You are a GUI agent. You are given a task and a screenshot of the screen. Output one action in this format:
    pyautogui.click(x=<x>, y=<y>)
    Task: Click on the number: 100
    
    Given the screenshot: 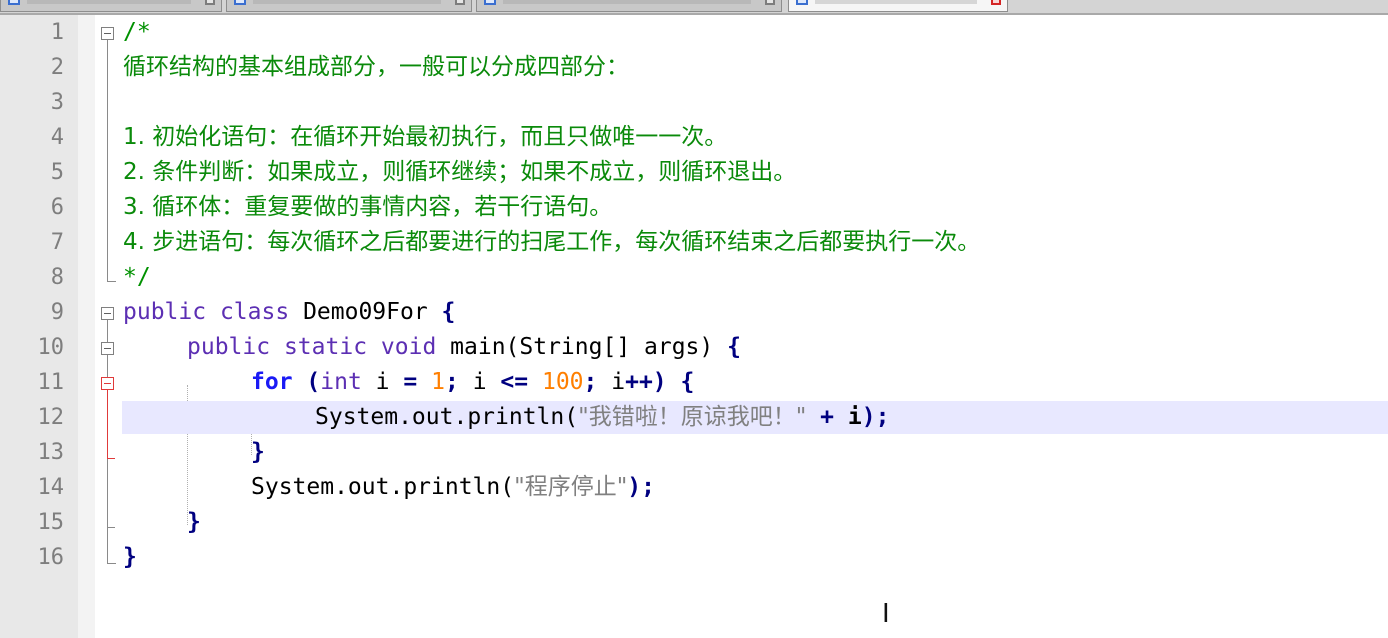 What is the action you would take?
    pyautogui.click(x=562, y=382)
    